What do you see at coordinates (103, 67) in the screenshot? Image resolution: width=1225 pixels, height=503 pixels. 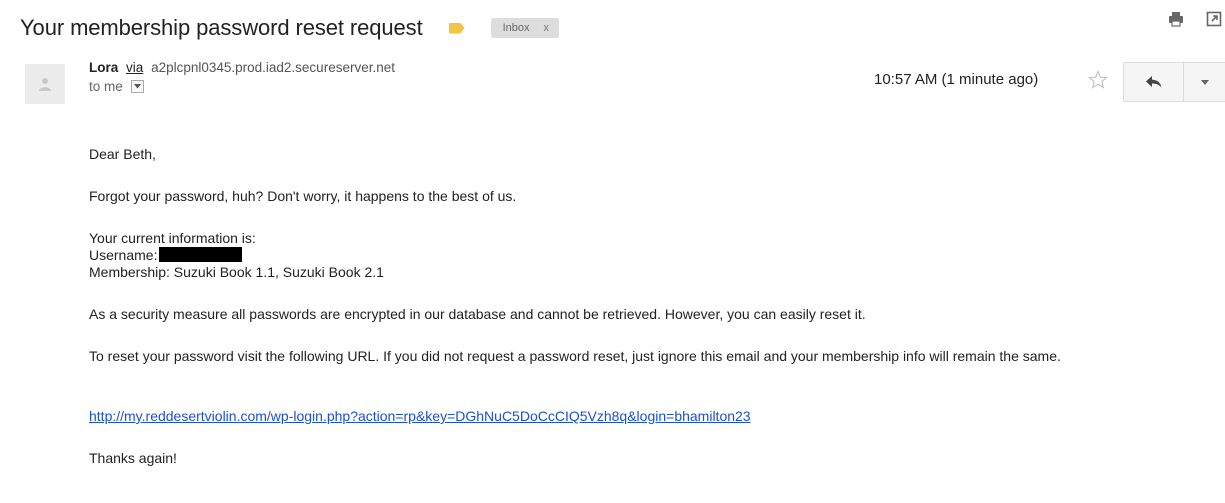 I see `sender-name: Lora` at bounding box center [103, 67].